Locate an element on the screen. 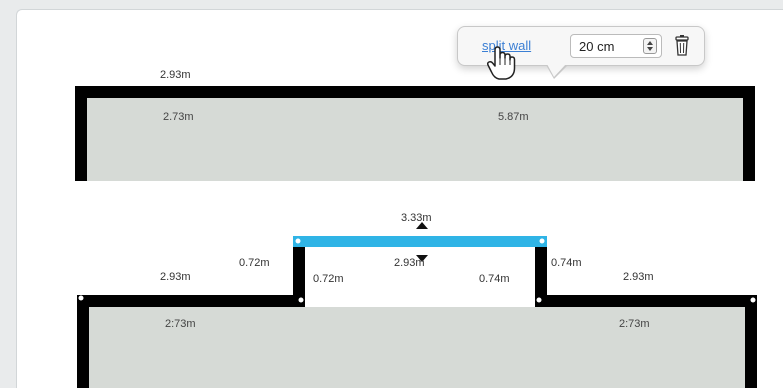 The image size is (783, 388). selected-wall-inner-label: 2.93m is located at coordinates (409, 263).